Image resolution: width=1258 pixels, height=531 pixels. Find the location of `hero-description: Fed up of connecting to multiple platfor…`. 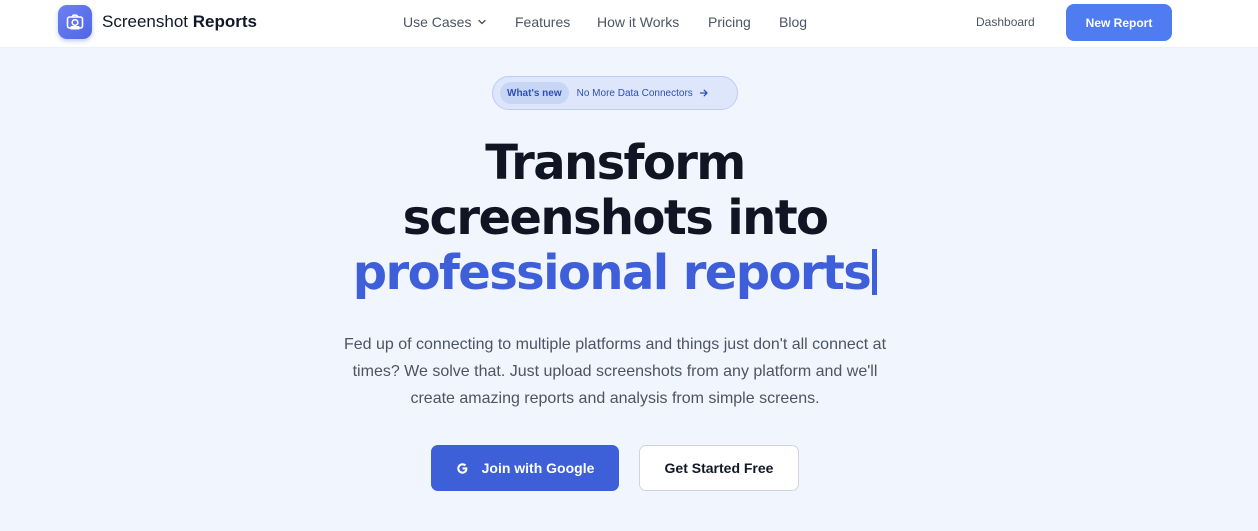

hero-description: Fed up of connecting to multiple platfor… is located at coordinates (615, 371).